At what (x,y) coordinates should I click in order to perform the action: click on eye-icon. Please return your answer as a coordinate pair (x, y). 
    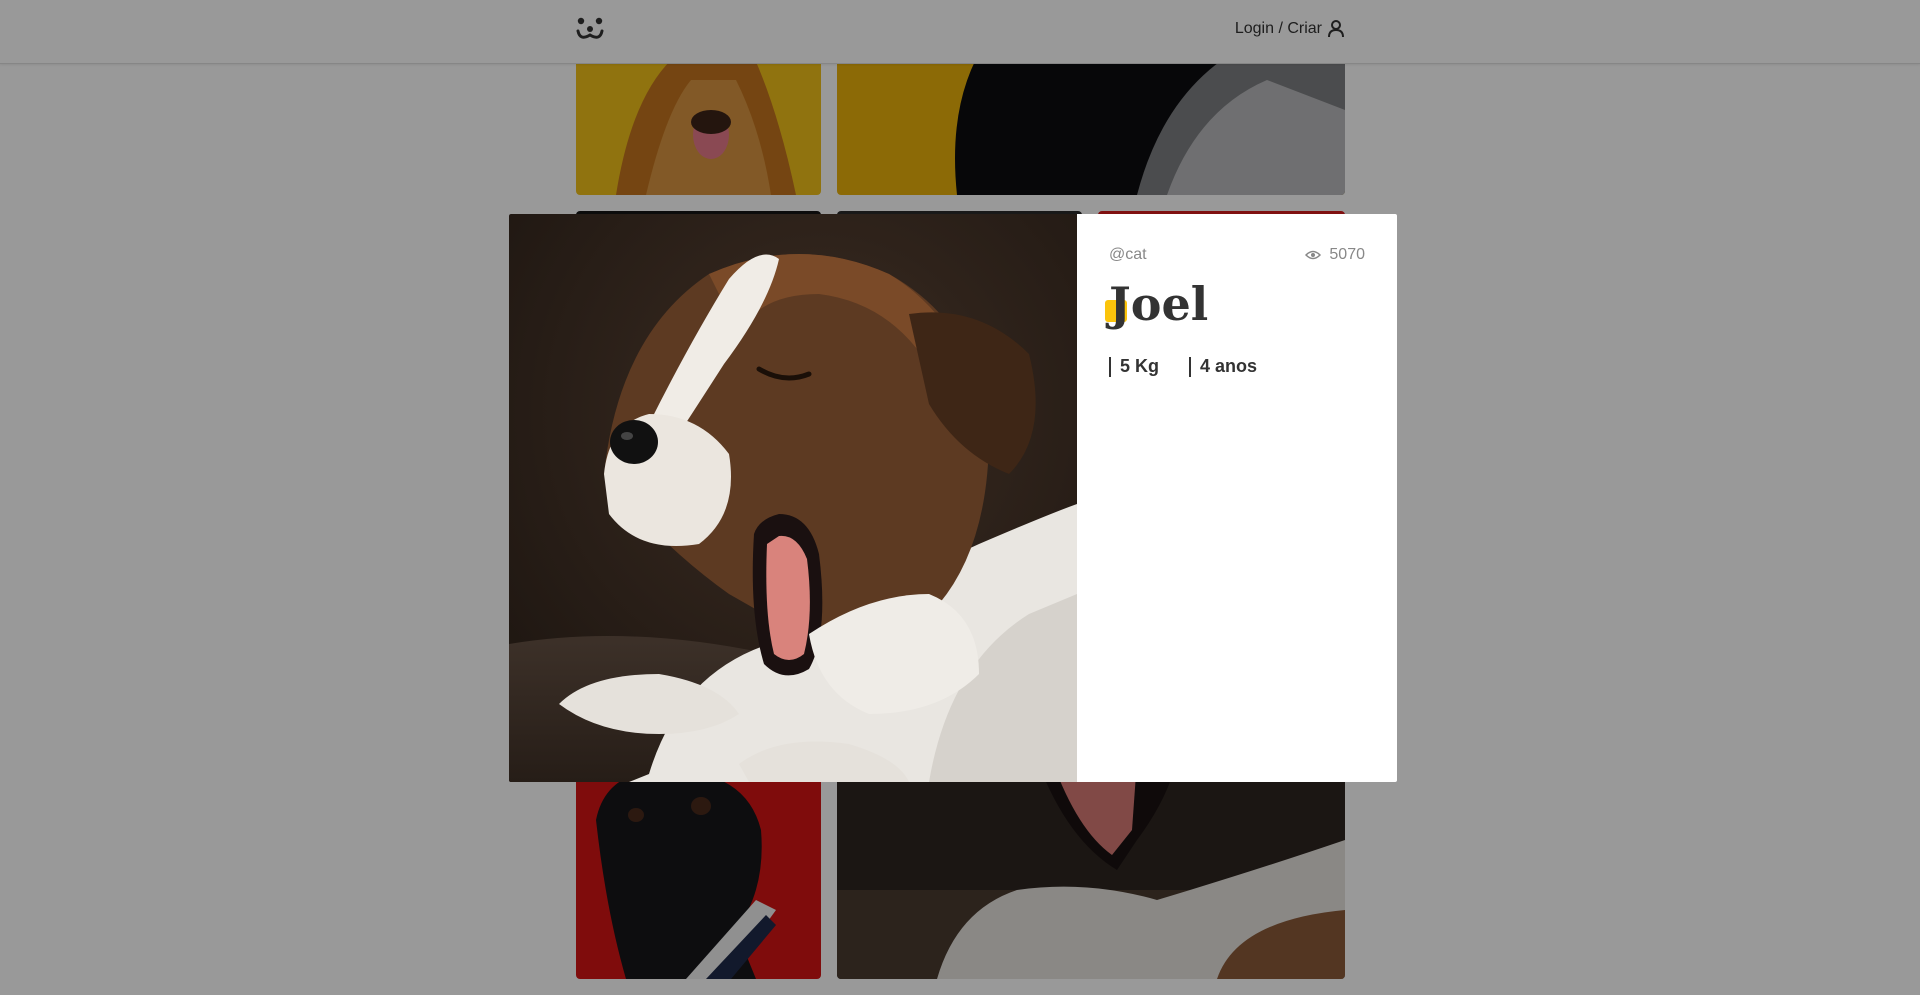
    Looking at the image, I should click on (1313, 255).